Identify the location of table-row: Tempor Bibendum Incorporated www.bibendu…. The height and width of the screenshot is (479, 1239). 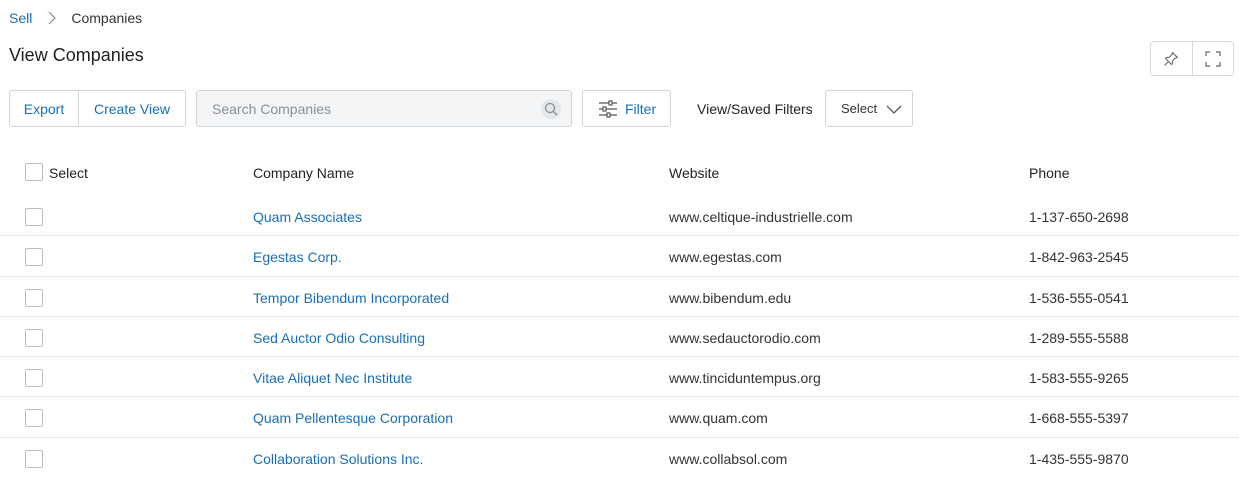
(619, 297).